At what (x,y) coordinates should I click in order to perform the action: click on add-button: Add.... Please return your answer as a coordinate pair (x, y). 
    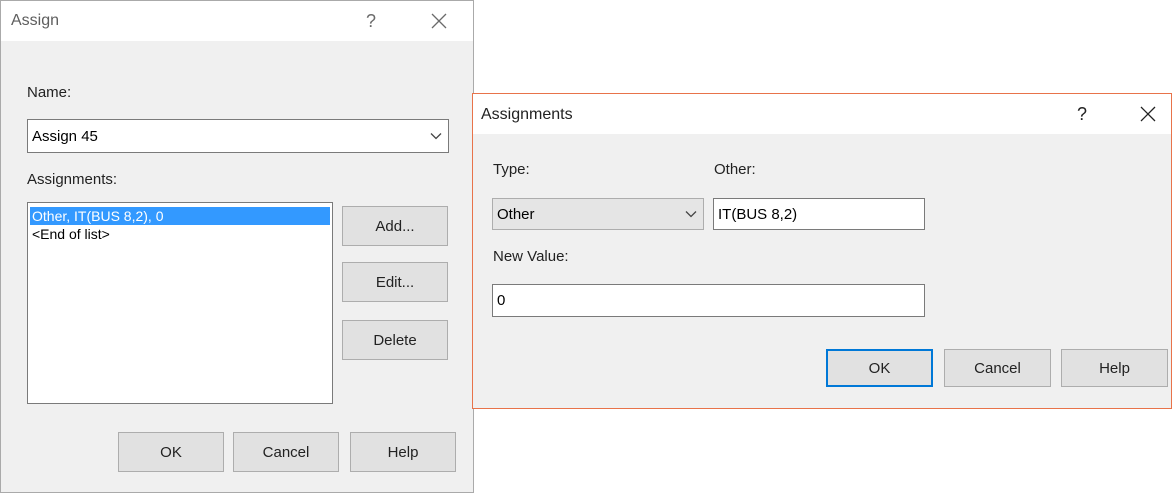
    Looking at the image, I should click on (395, 226).